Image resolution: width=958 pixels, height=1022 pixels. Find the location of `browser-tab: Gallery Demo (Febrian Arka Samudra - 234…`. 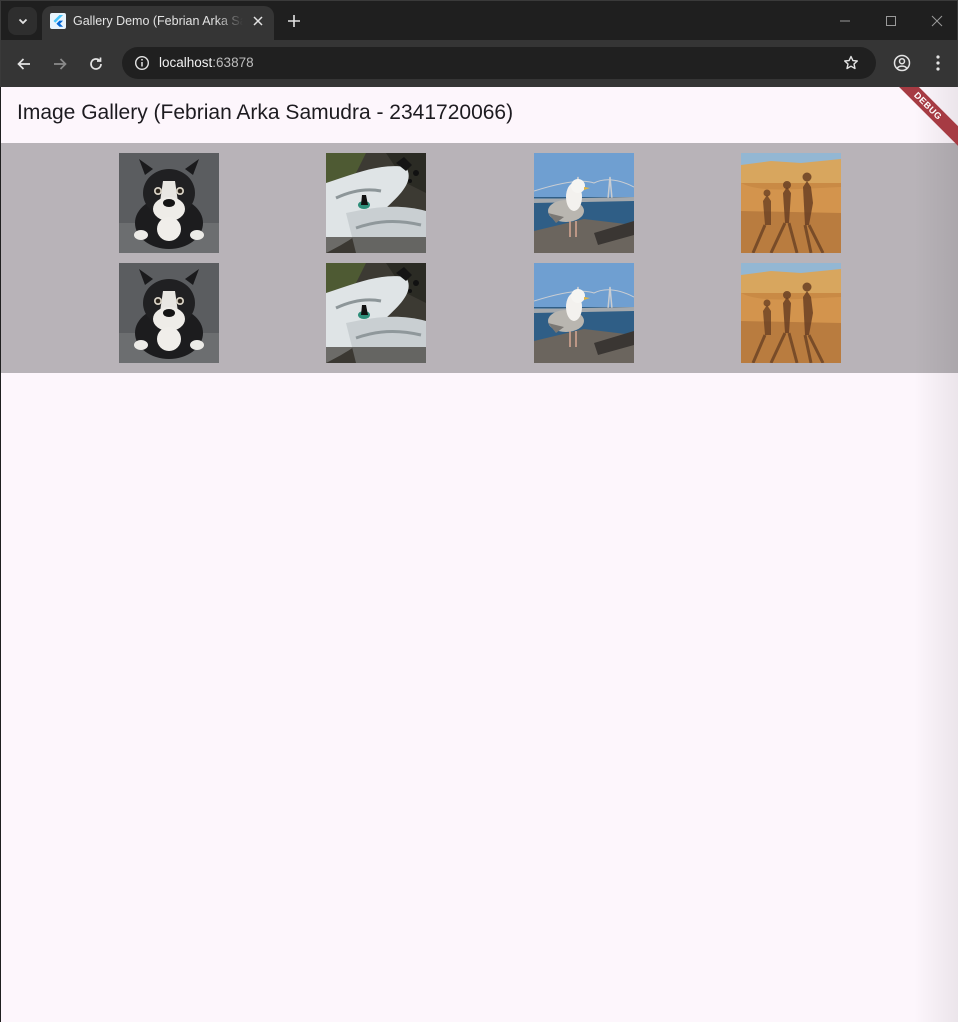

browser-tab: Gallery Demo (Febrian Arka Samudra - 234… is located at coordinates (158, 23).